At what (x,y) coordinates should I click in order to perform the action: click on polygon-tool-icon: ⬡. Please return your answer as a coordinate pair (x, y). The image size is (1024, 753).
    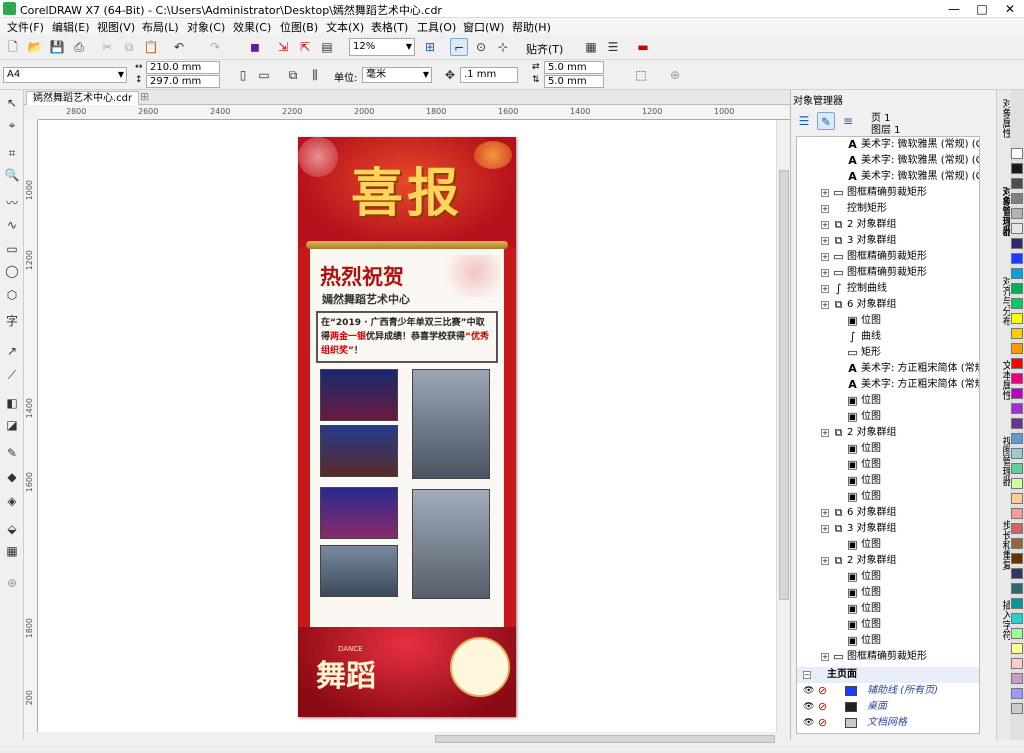
    Looking at the image, I should click on (12, 295).